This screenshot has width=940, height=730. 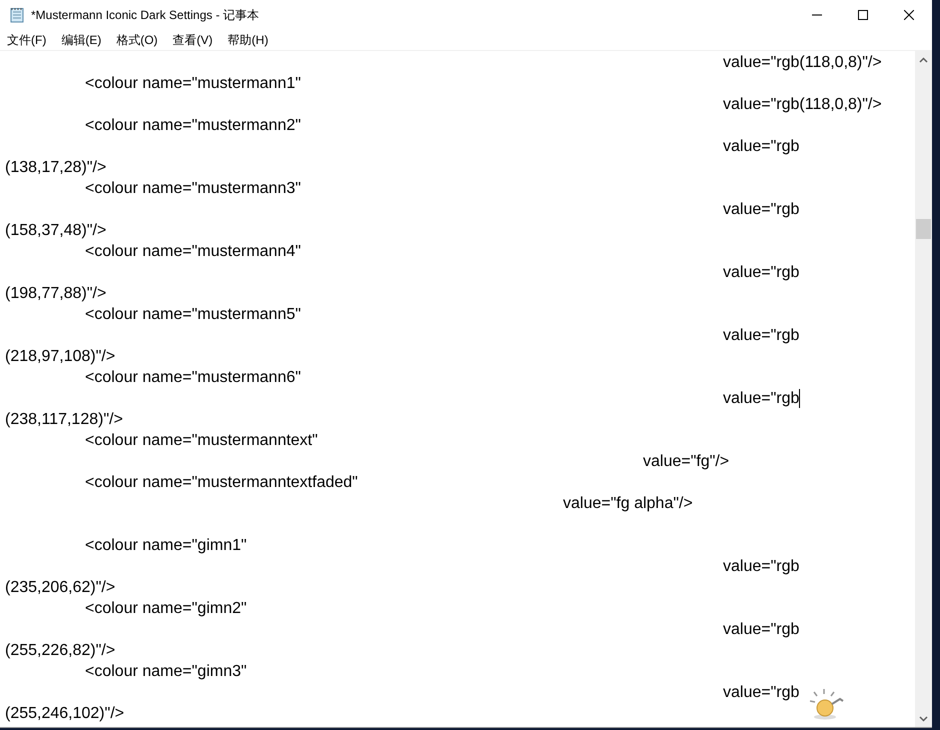 I want to click on text-line: (138,17,28)"/>, so click(x=55, y=168).